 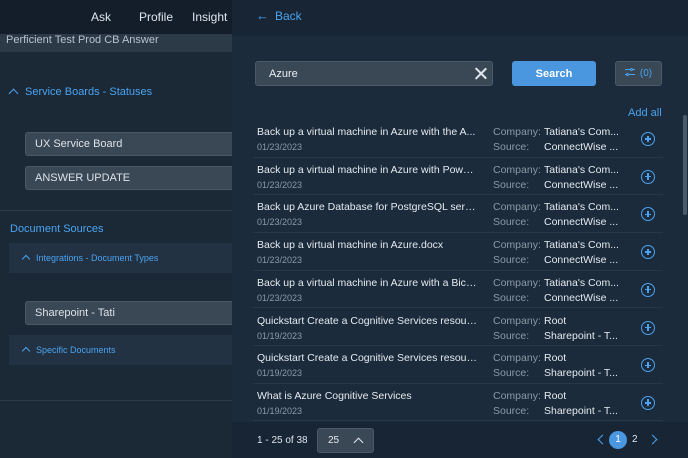 I want to click on results-range: 1 - 25 of 38, so click(x=282, y=440).